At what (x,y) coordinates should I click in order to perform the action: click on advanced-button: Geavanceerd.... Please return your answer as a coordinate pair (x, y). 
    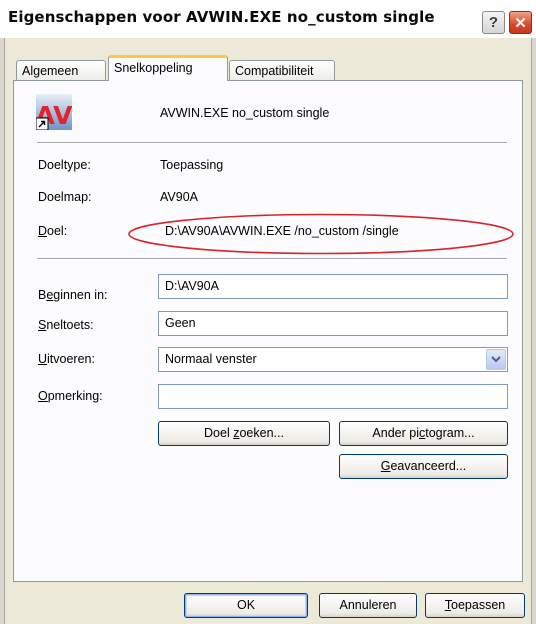
    Looking at the image, I should click on (423, 466).